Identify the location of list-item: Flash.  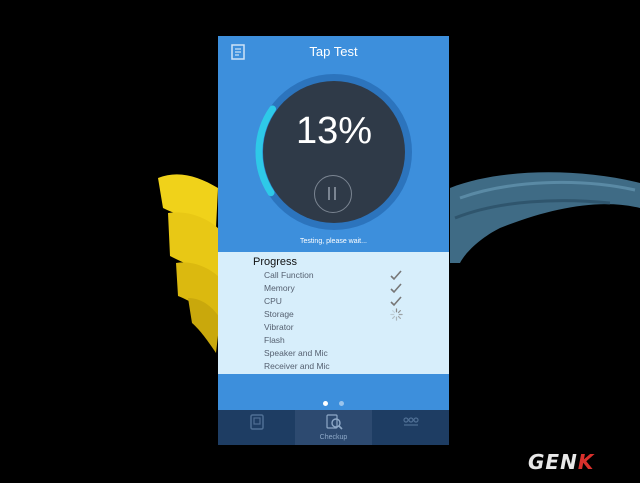
(339, 340).